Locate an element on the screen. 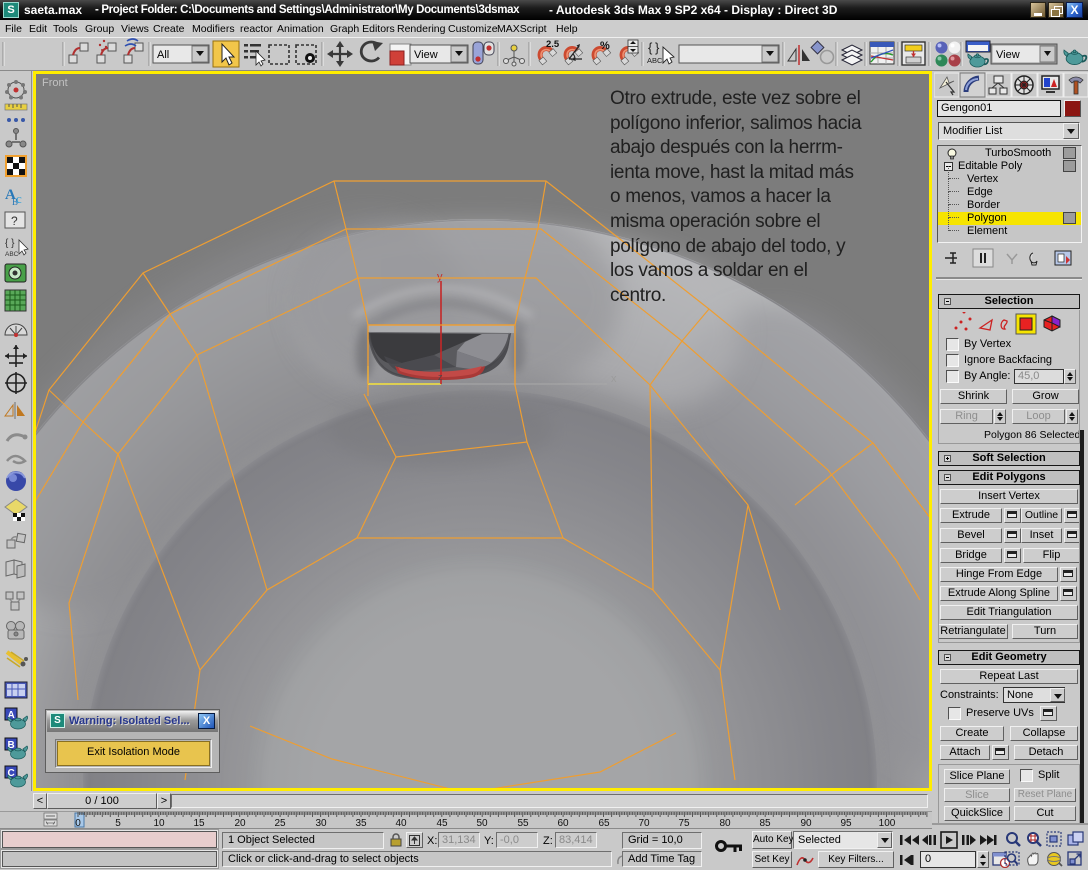 The height and width of the screenshot is (870, 1088). svg-text: 95 is located at coordinates (846, 823).